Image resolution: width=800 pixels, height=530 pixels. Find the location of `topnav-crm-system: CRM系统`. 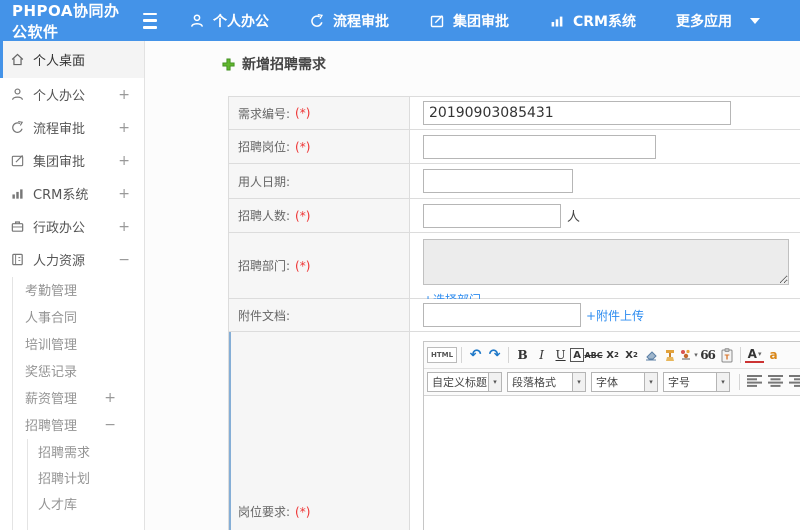

topnav-crm-system: CRM系统 is located at coordinates (592, 21).